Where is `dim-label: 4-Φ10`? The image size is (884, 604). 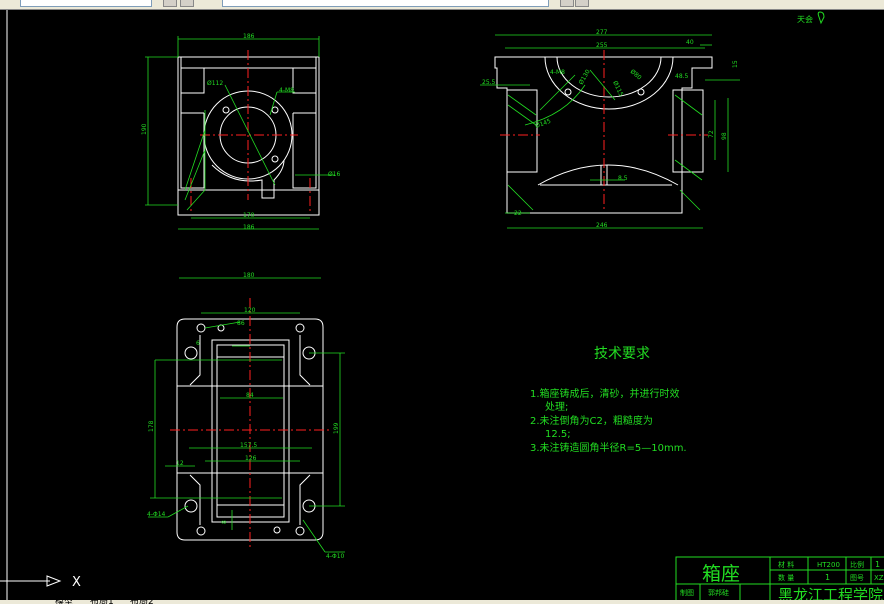 dim-label: 4-Φ10 is located at coordinates (335, 556).